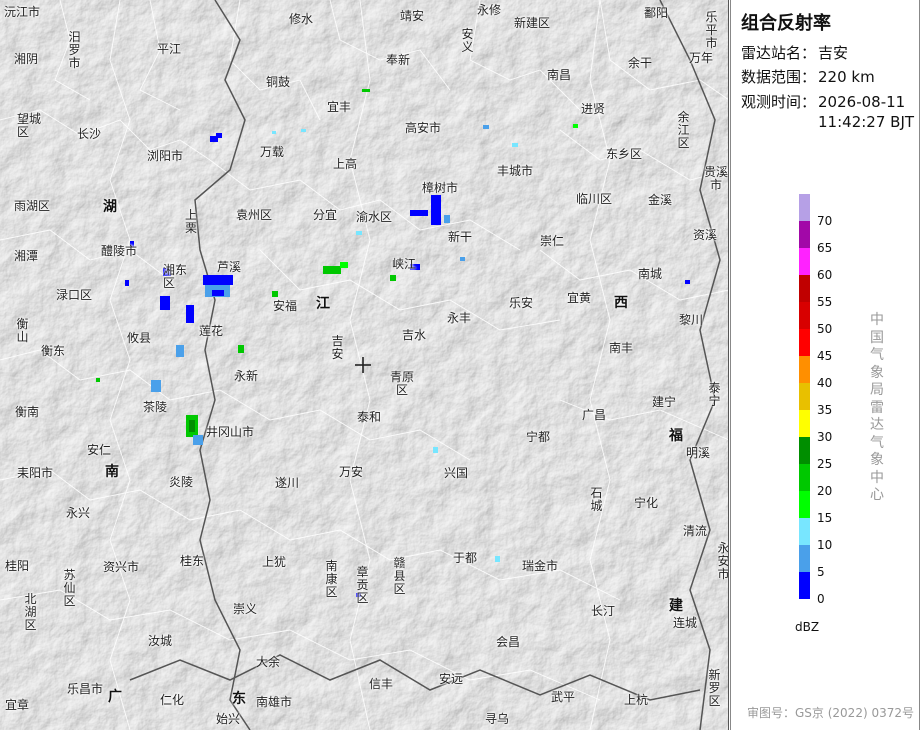  Describe the element at coordinates (646, 503) in the screenshot. I see `place-label: 宁化` at that location.